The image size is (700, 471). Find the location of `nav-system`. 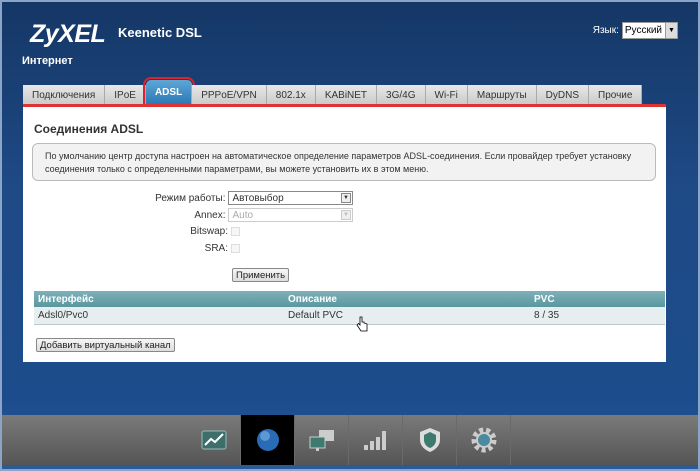

nav-system is located at coordinates (484, 440).